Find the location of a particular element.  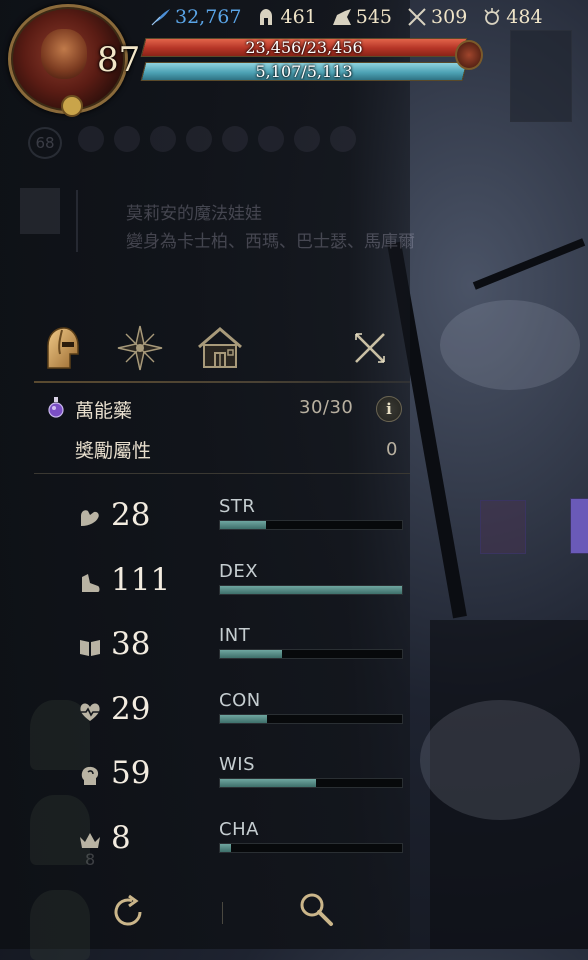

wis-value: 59 is located at coordinates (131, 773).